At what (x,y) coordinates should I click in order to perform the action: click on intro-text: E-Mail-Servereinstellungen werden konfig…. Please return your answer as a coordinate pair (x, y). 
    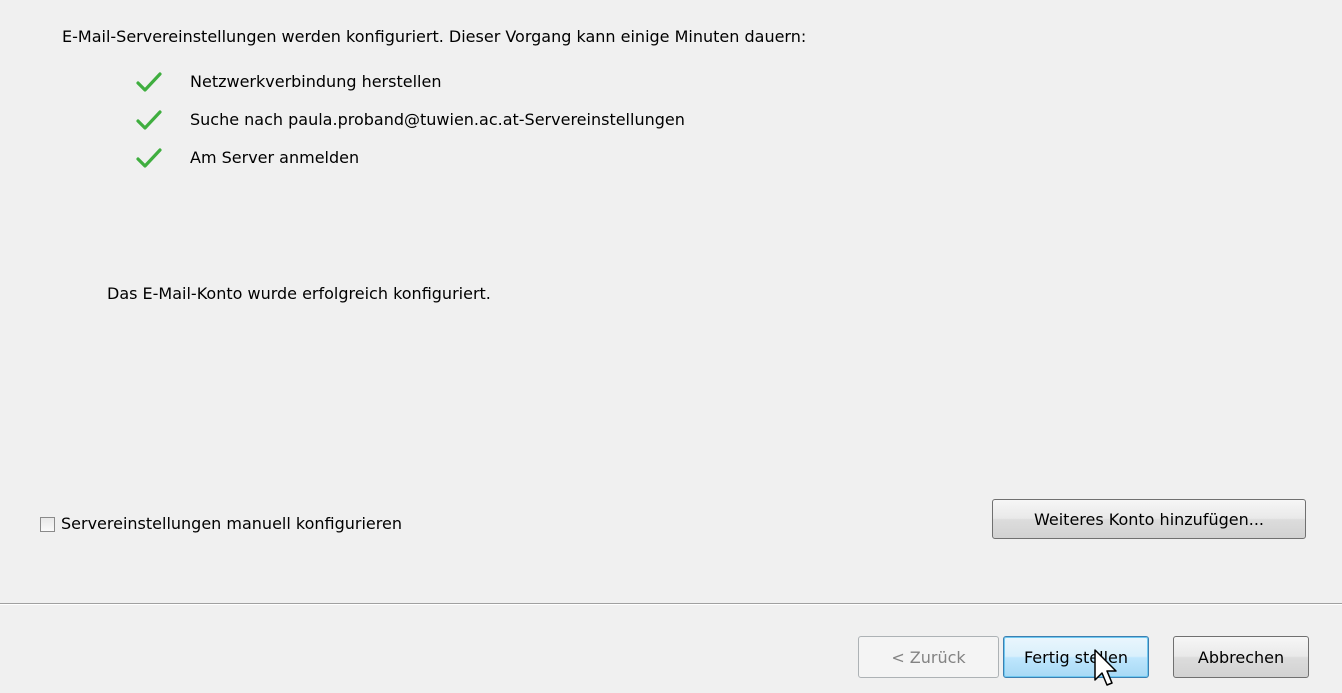
    Looking at the image, I should click on (434, 36).